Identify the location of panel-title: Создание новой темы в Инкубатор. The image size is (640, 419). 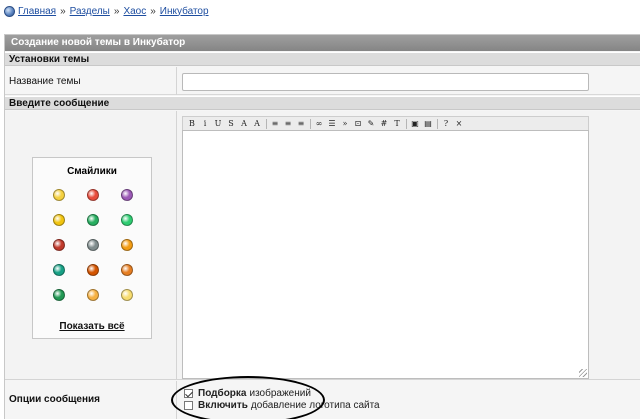
(322, 43).